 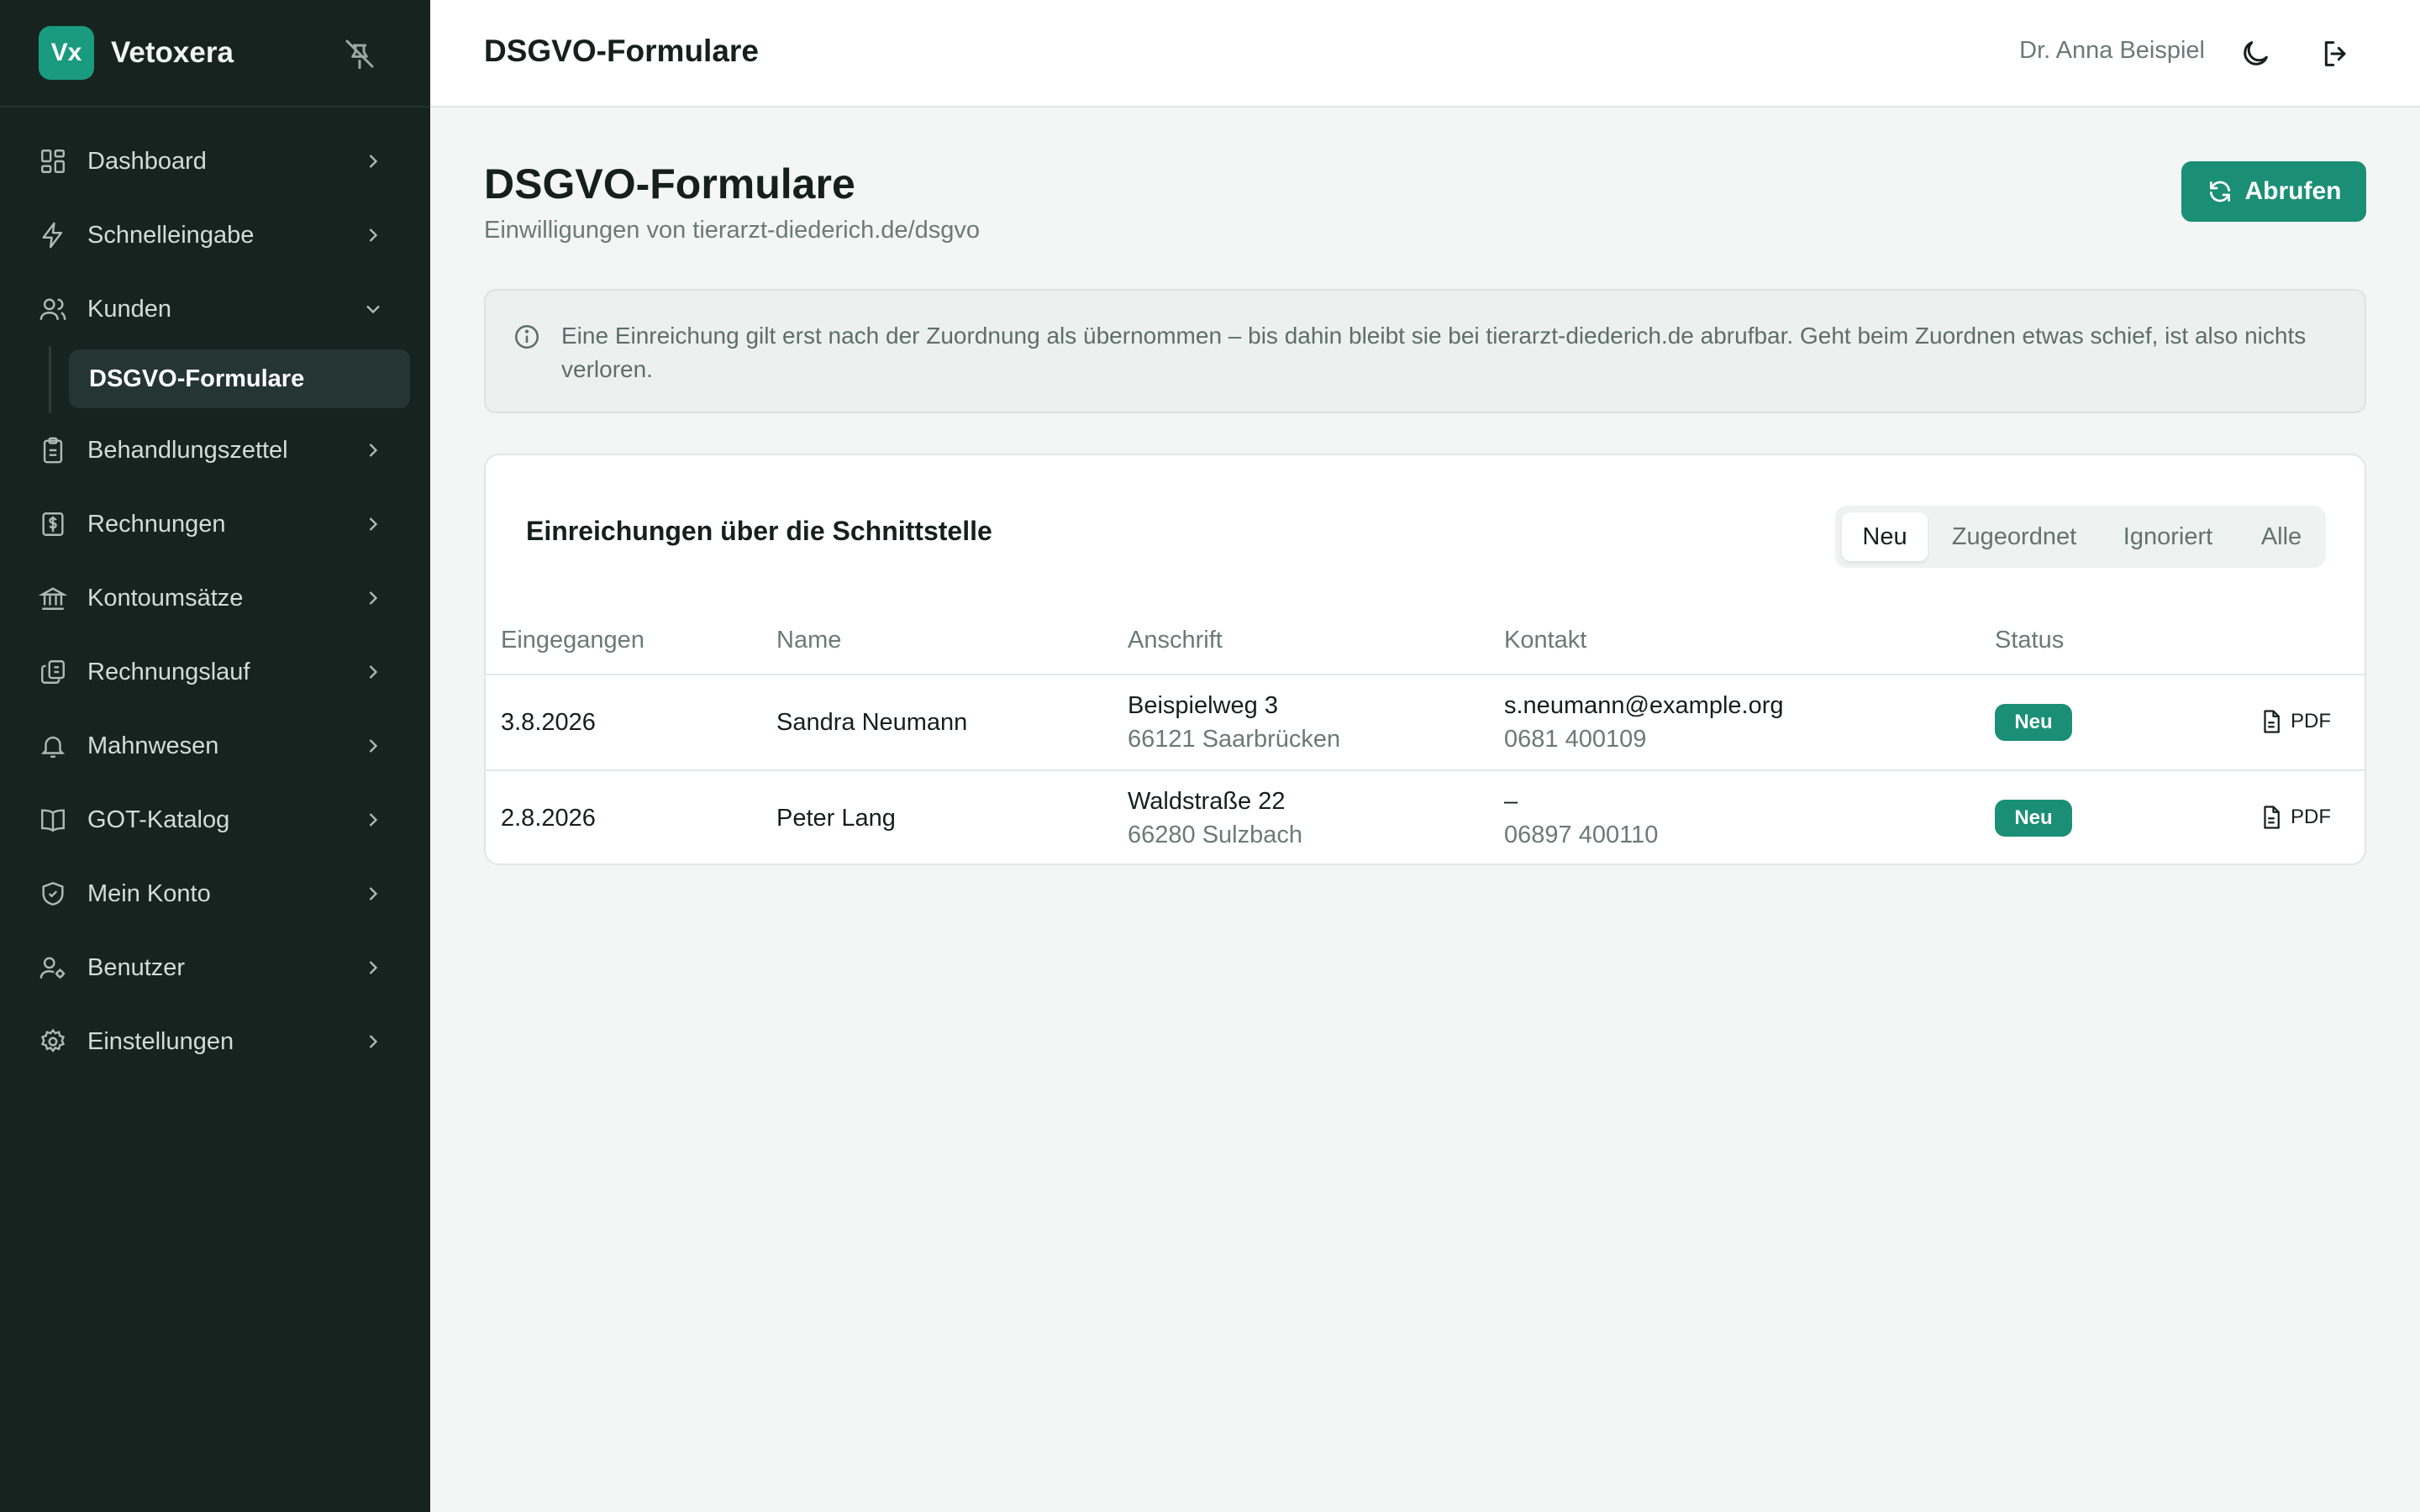 I want to click on column-header-anschrift: Anschrift, so click(x=1175, y=640).